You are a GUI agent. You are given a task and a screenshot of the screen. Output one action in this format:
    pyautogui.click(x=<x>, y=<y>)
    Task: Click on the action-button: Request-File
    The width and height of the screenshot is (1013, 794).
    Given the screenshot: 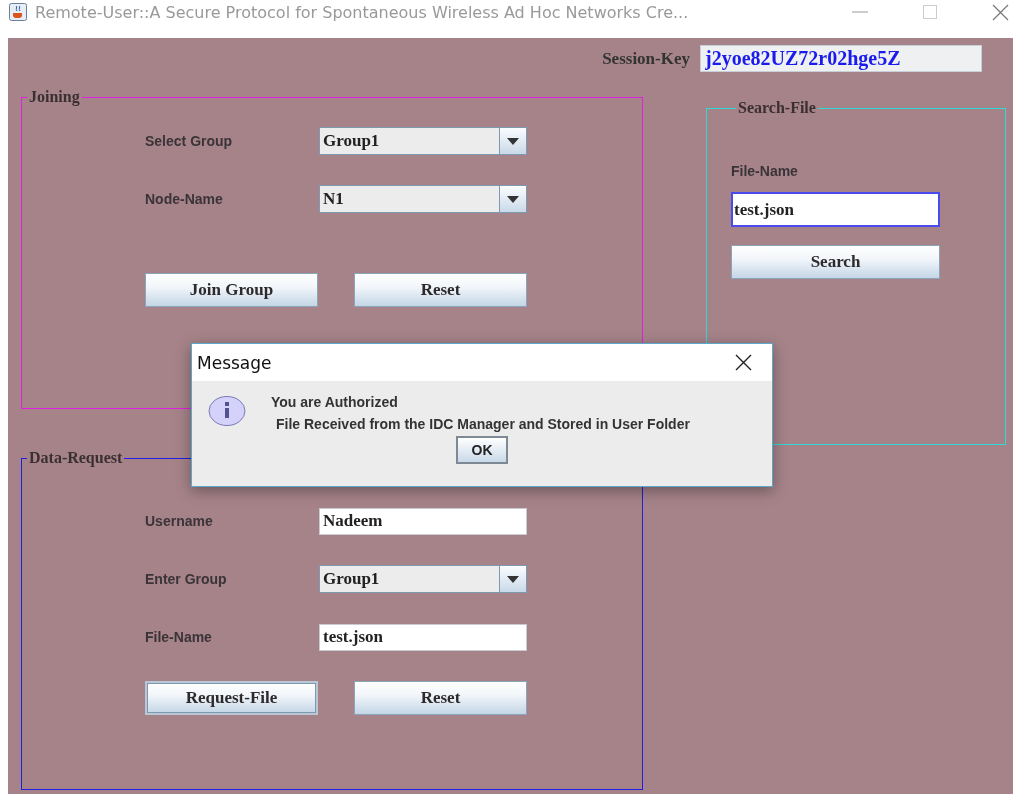 What is the action you would take?
    pyautogui.click(x=231, y=698)
    